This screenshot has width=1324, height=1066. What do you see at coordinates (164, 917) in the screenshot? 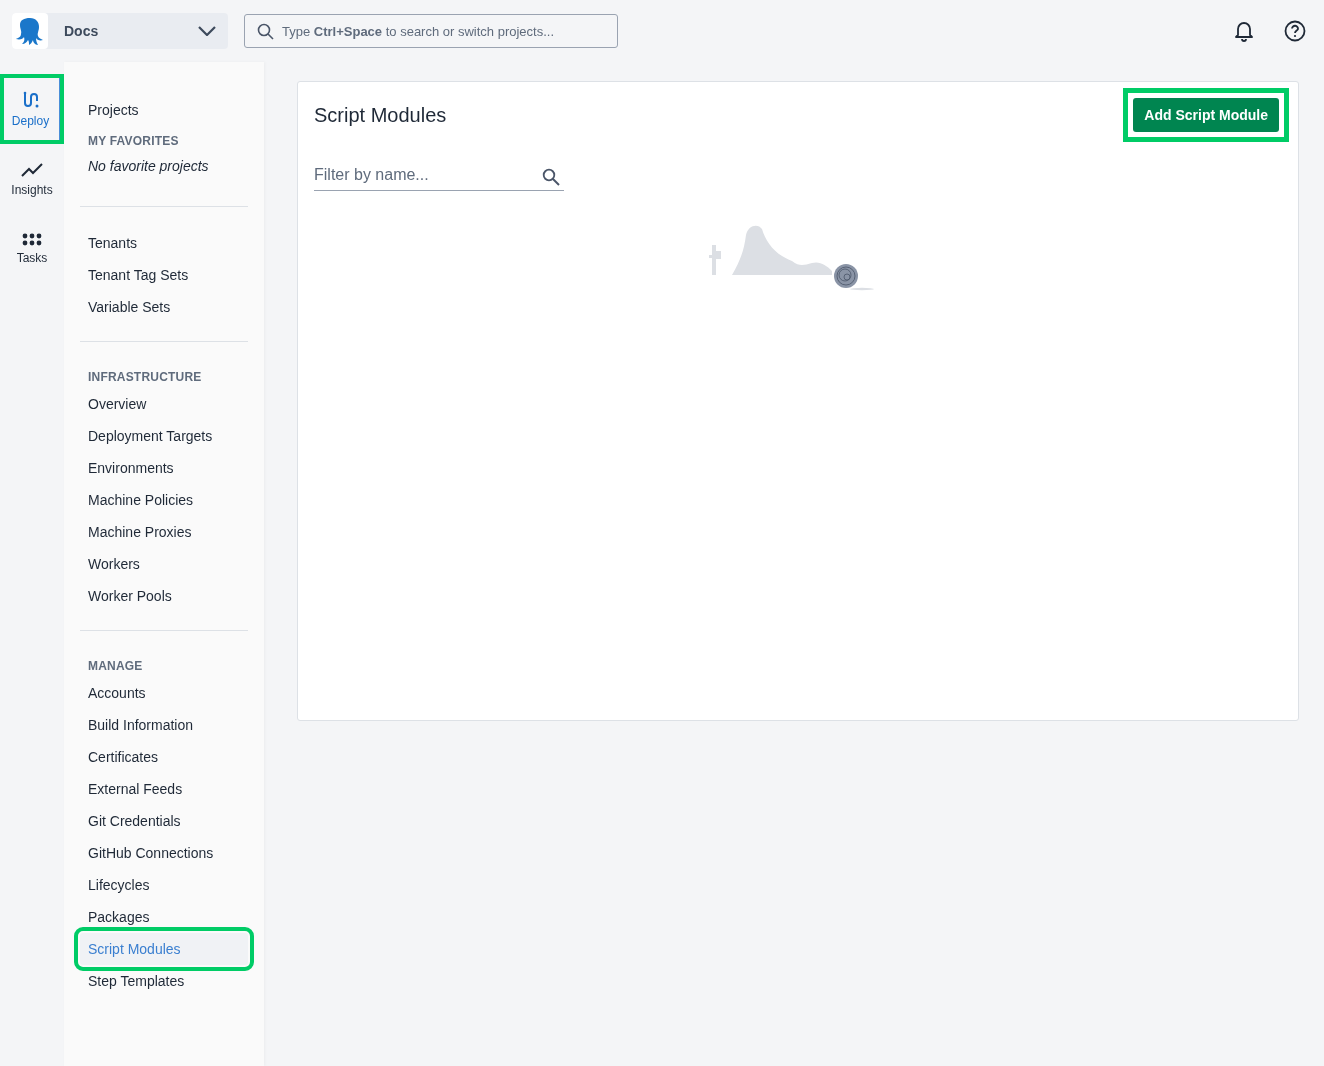
I see `sidebar-item: Packages` at bounding box center [164, 917].